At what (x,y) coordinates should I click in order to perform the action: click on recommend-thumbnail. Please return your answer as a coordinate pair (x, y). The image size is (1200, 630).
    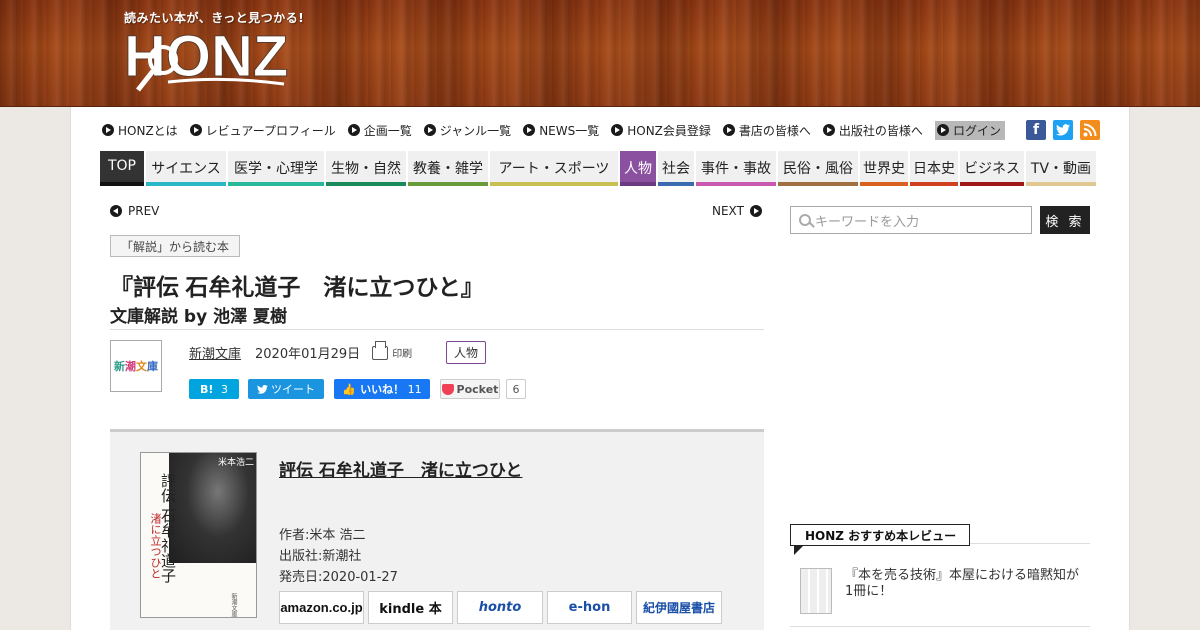
    Looking at the image, I should click on (816, 591).